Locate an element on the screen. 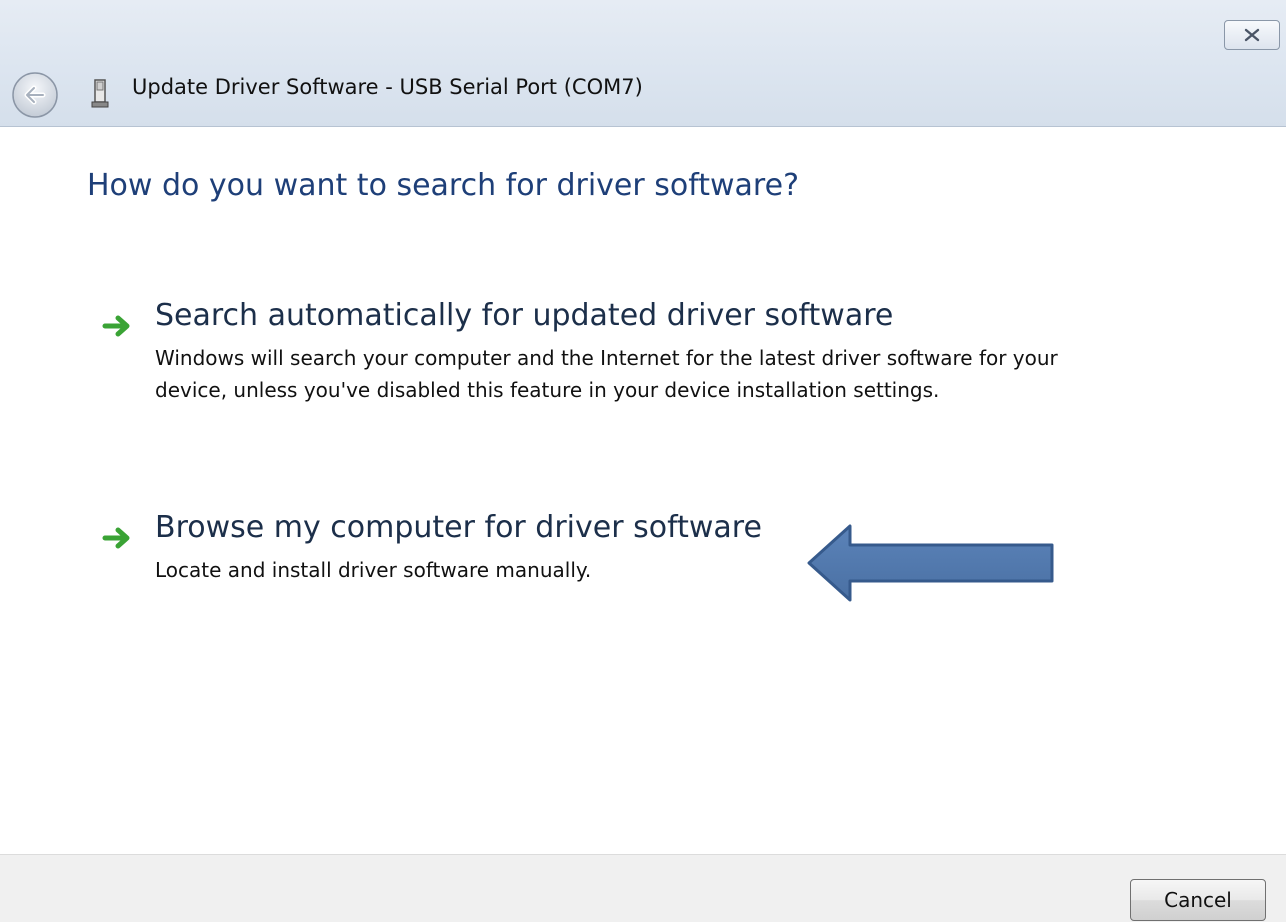  dialog-footer: Cancel is located at coordinates (643, 888).